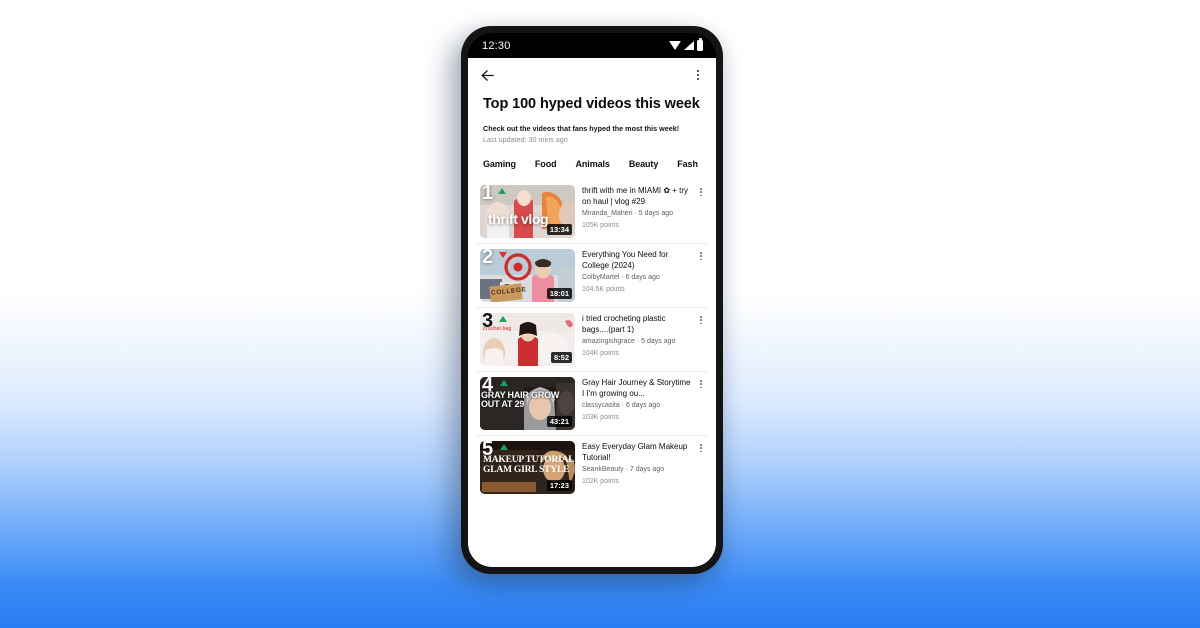 The width and height of the screenshot is (1200, 628). Describe the element at coordinates (687, 164) in the screenshot. I see `tab-fashion: Fash` at that location.